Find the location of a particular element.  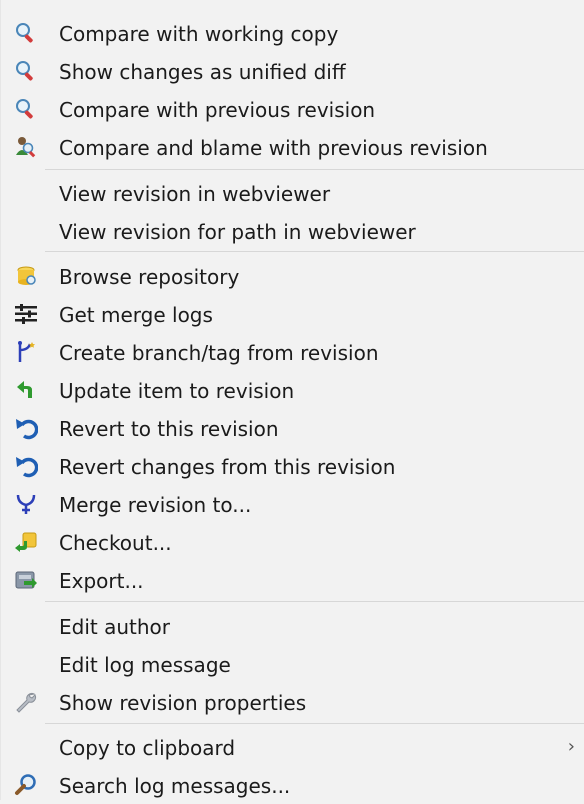

menu-item-edit-author: Edit author is located at coordinates (292, 626).